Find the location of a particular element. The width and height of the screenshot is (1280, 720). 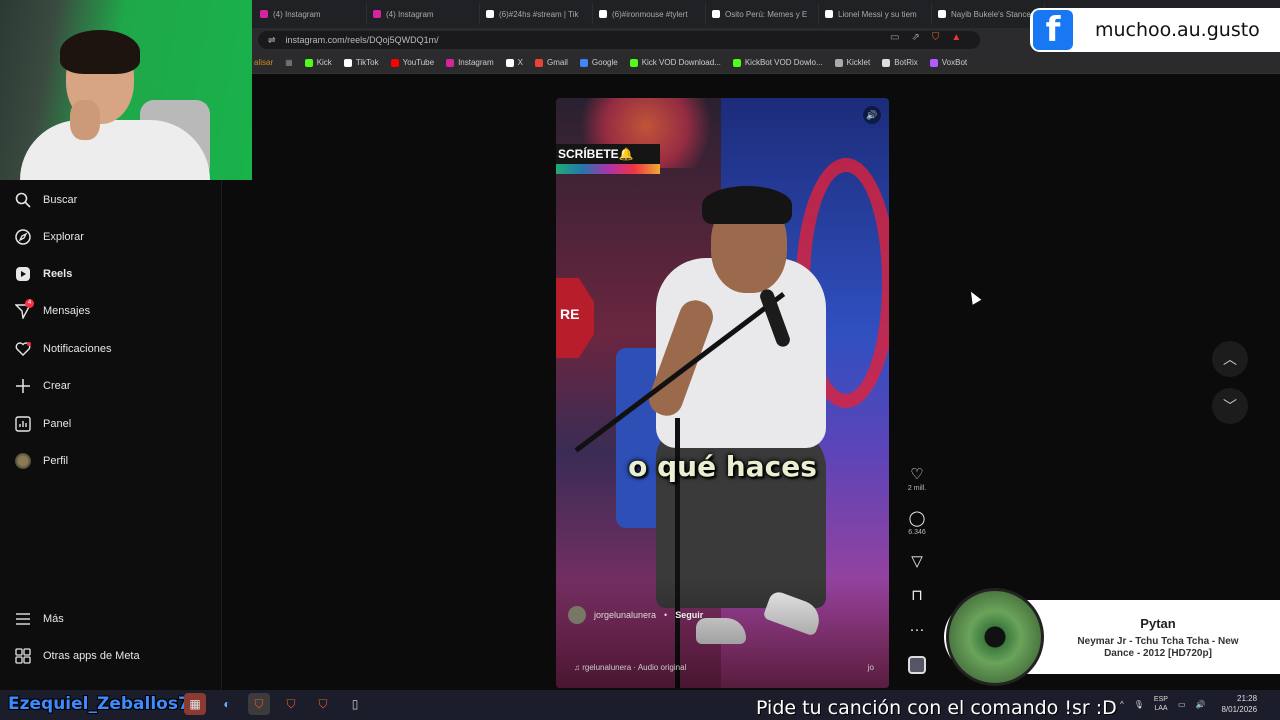

save-button: ⊓ is located at coordinates (917, 596).